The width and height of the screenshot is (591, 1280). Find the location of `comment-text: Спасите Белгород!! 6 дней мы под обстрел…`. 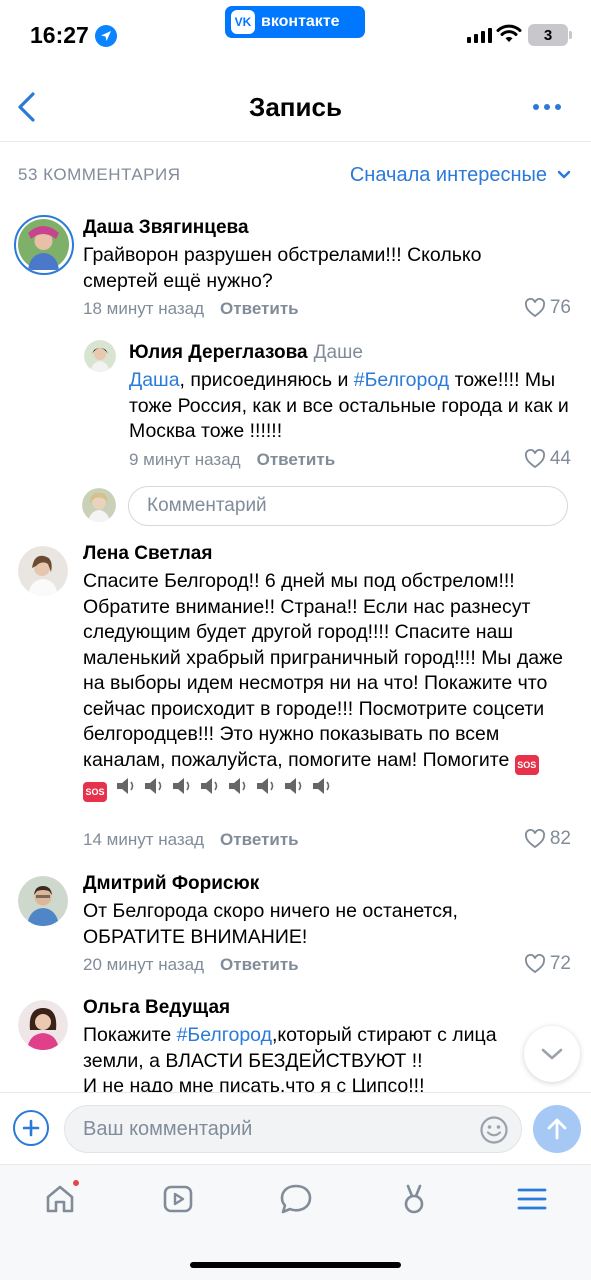

comment-text: Спасите Белгород!! 6 дней мы под обстрел… is located at coordinates (323, 685).